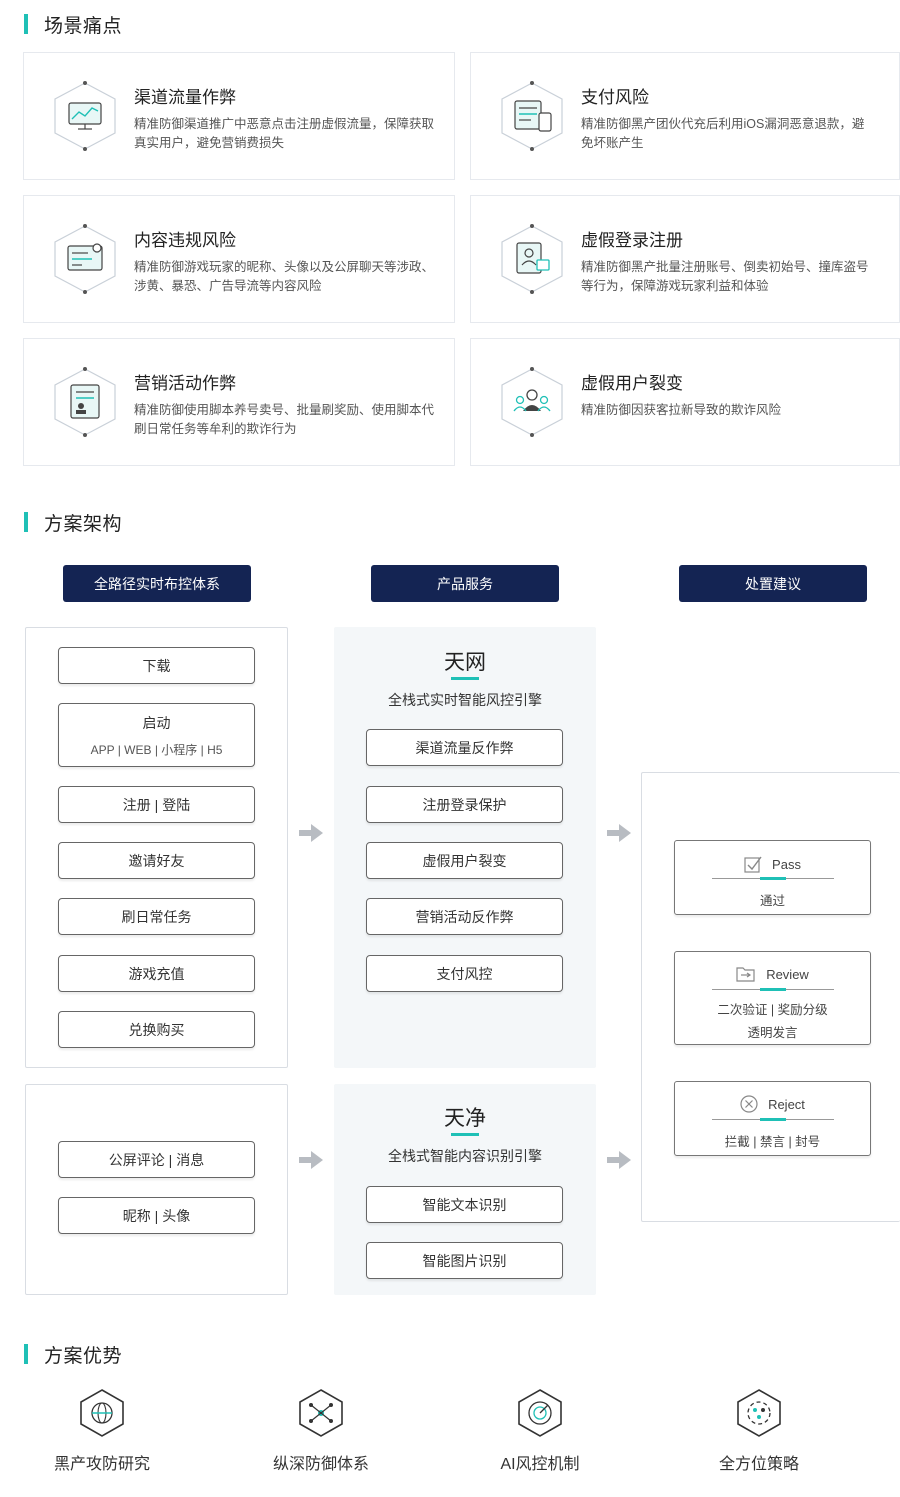 Image resolution: width=900 pixels, height=1497 pixels. I want to click on step-register-login: 注册 | 登陆, so click(156, 804).